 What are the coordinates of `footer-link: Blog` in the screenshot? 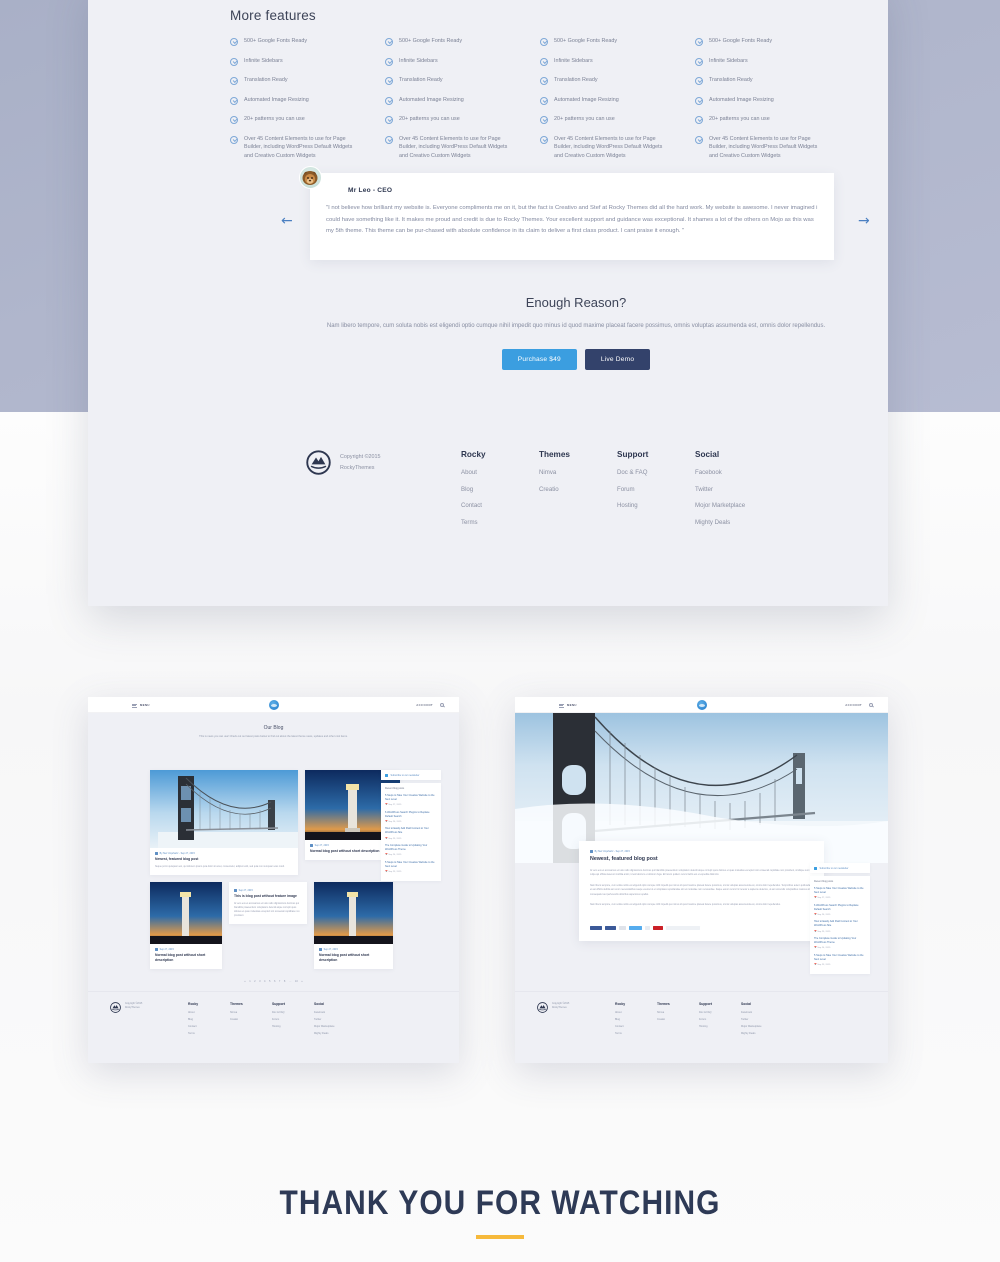 It's located at (500, 489).